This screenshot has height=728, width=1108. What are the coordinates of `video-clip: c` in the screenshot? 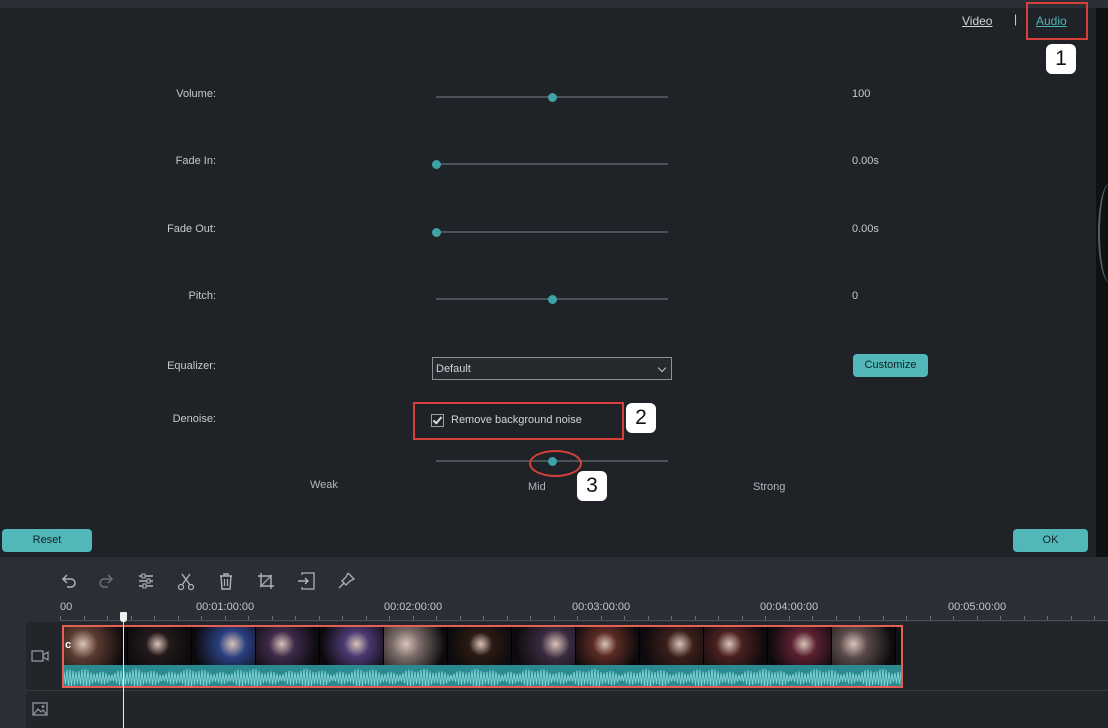 It's located at (482, 656).